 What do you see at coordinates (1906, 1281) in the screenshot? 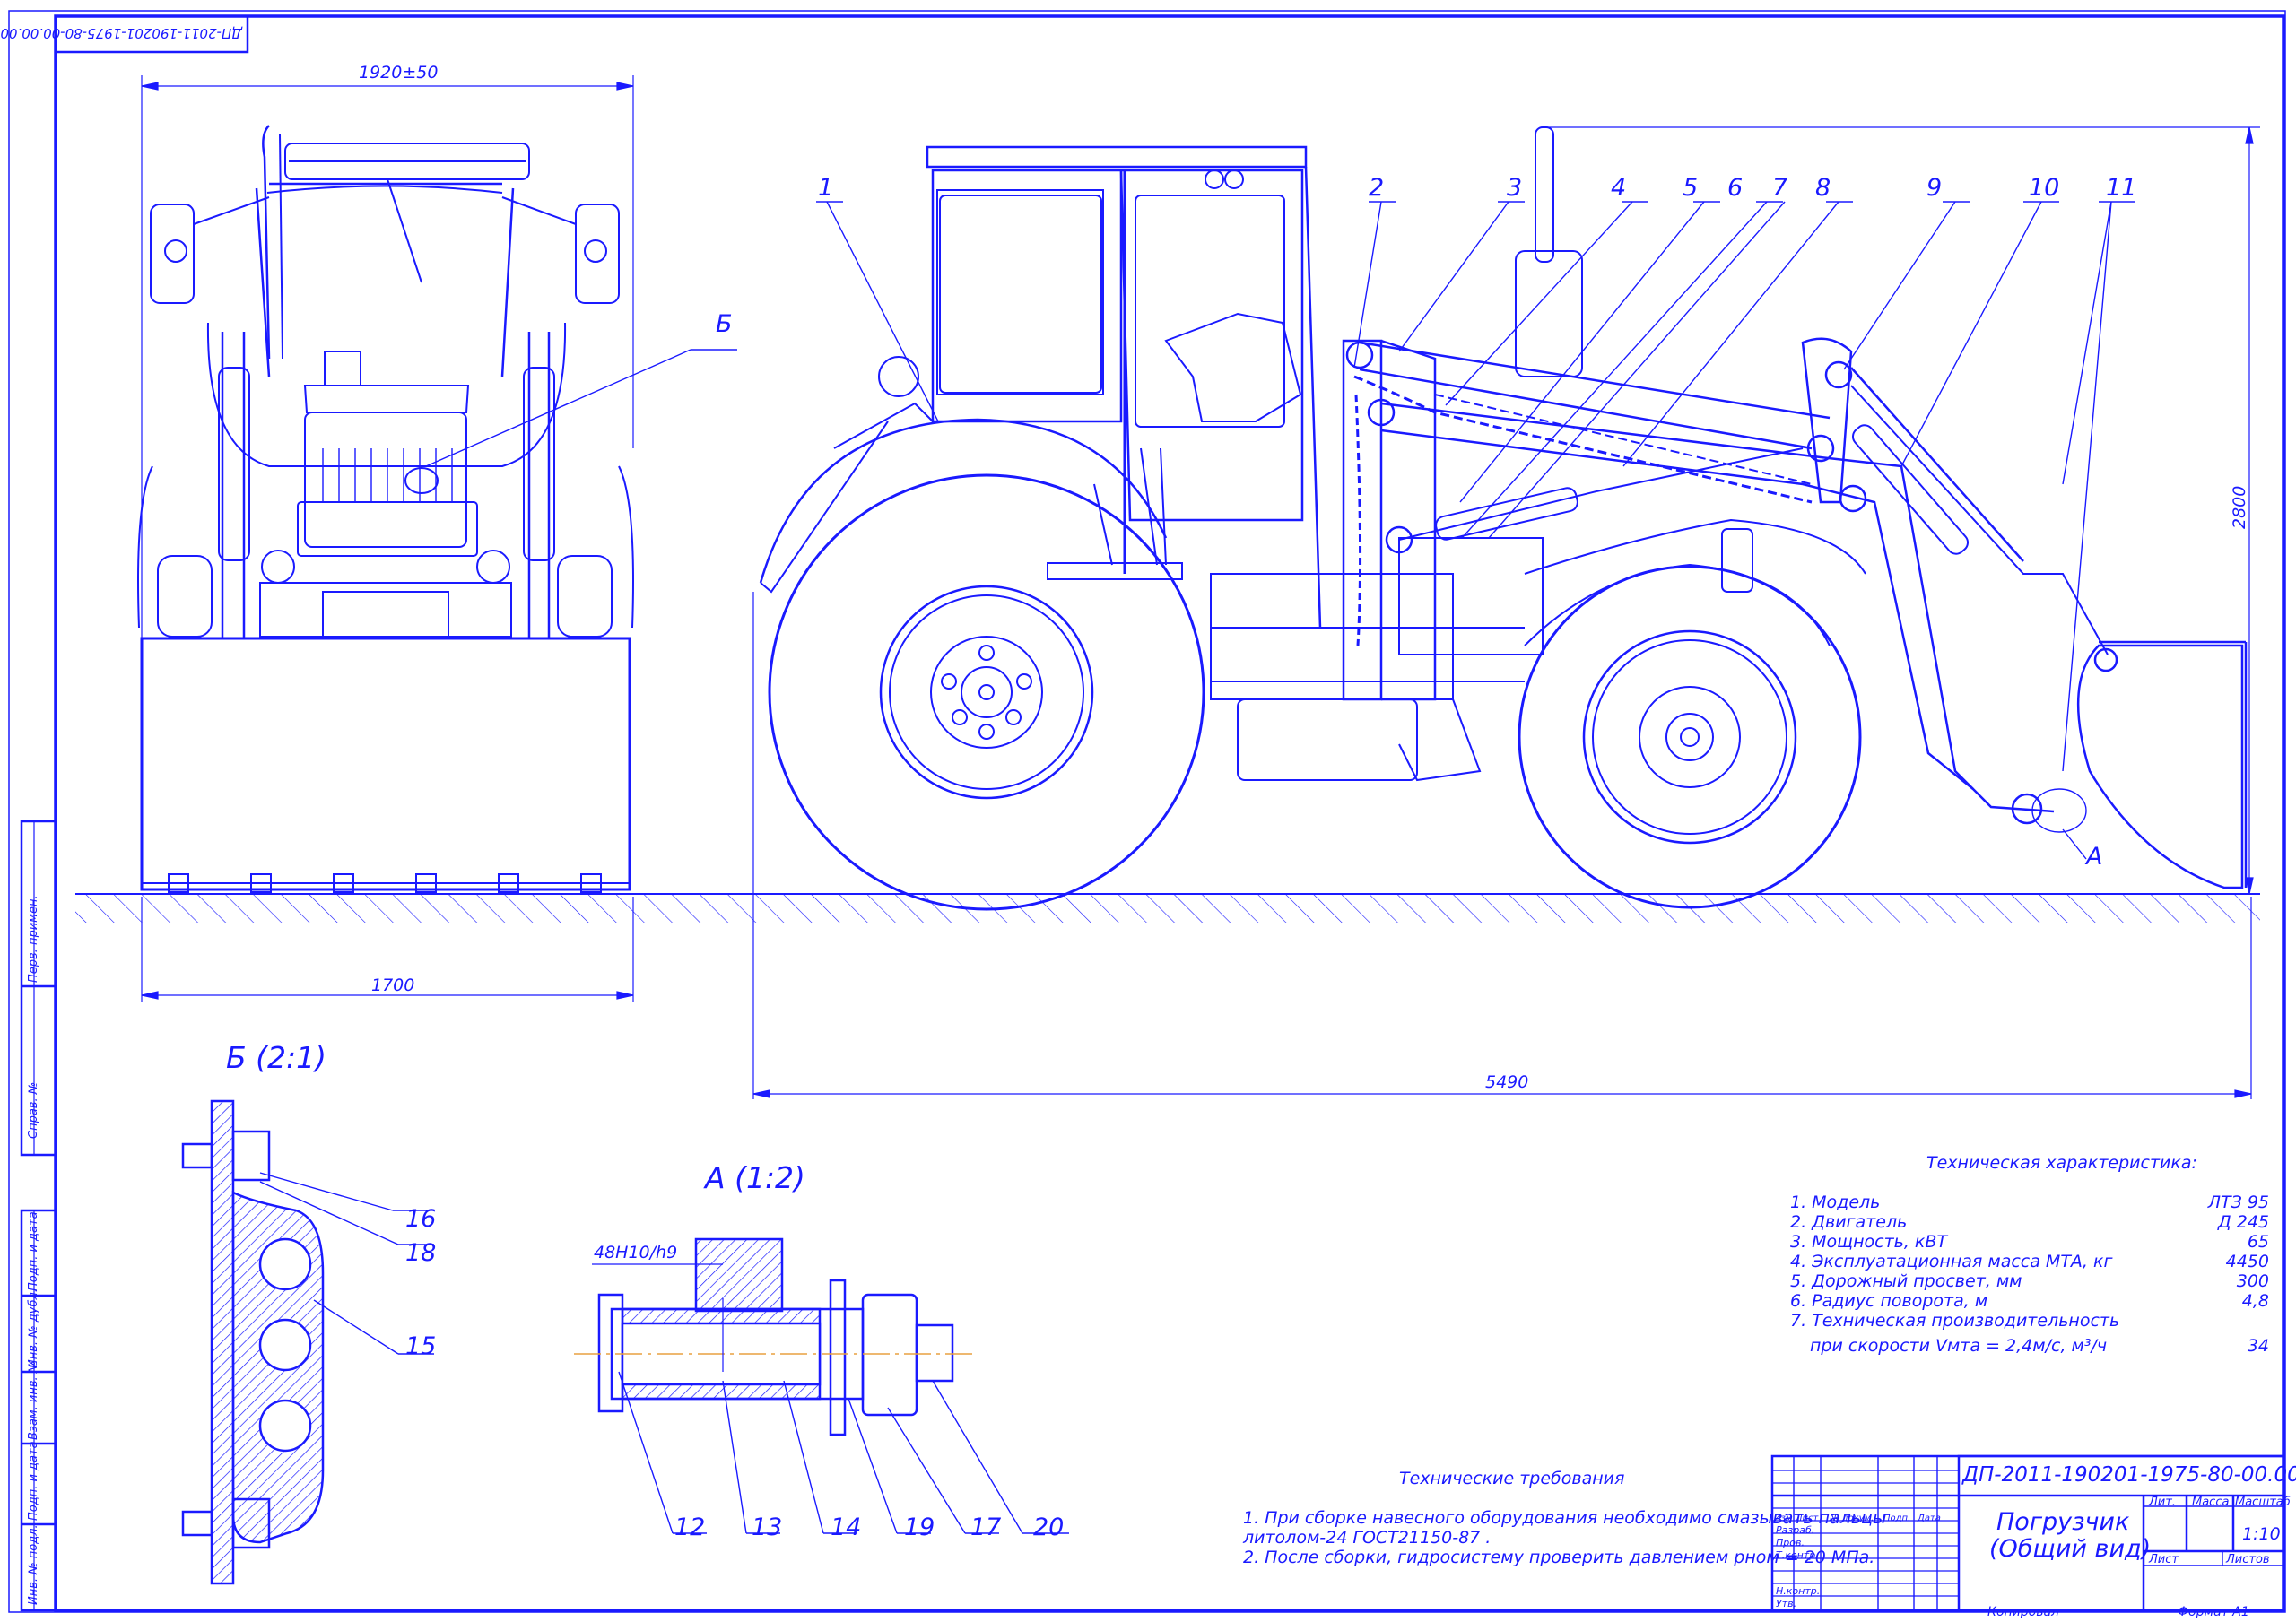
I see `spec-label: 5. Дорожный просвет, мм` at bounding box center [1906, 1281].